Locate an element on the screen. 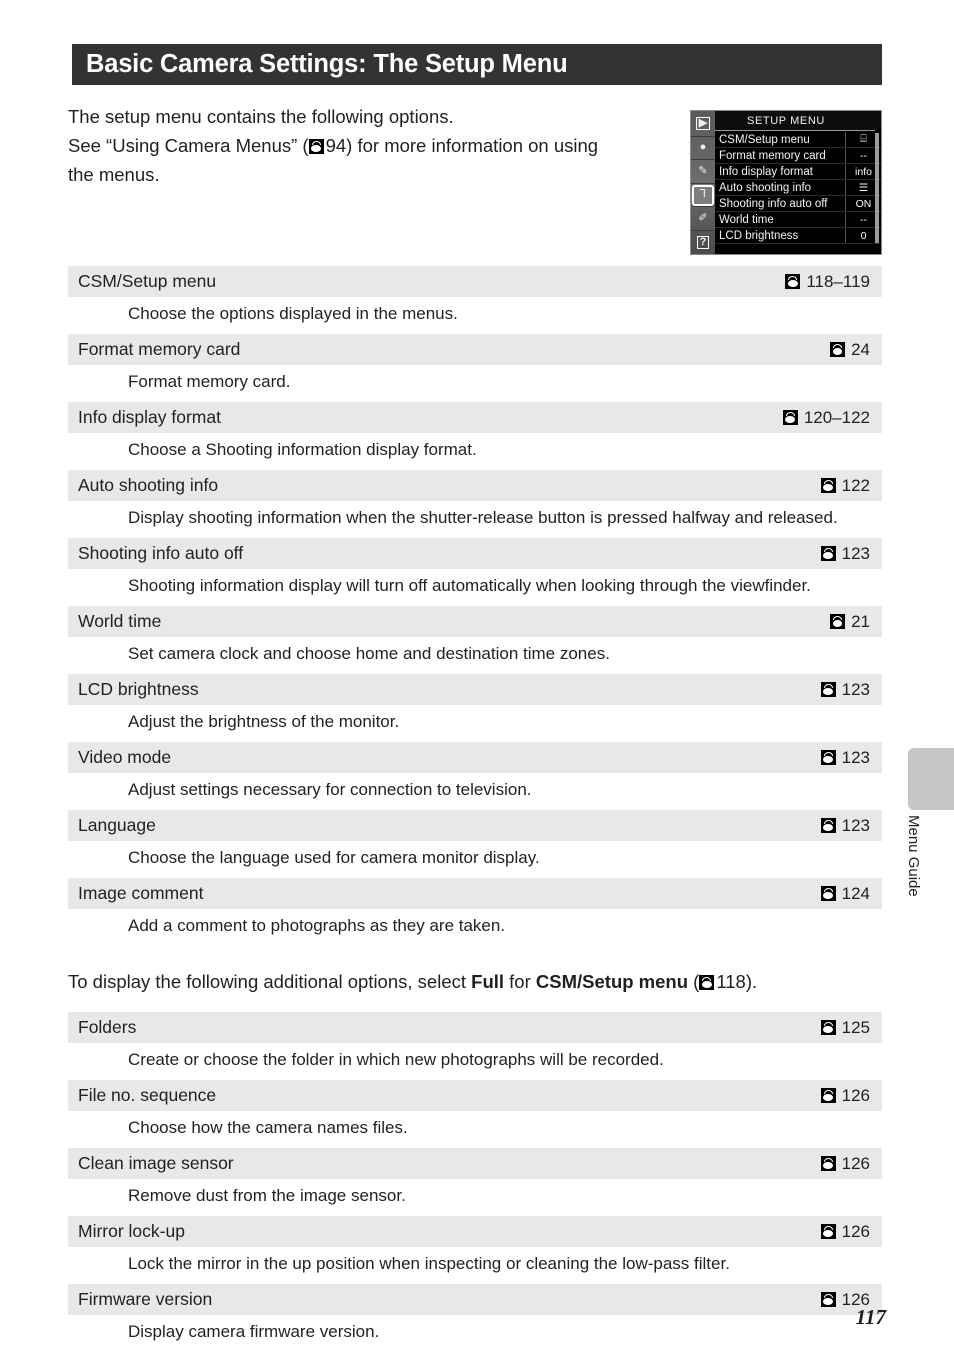 This screenshot has height=1352, width=954. lcd-sidebar: ▶ ● ✎ ⅂ ✐ ? is located at coordinates (703, 183).